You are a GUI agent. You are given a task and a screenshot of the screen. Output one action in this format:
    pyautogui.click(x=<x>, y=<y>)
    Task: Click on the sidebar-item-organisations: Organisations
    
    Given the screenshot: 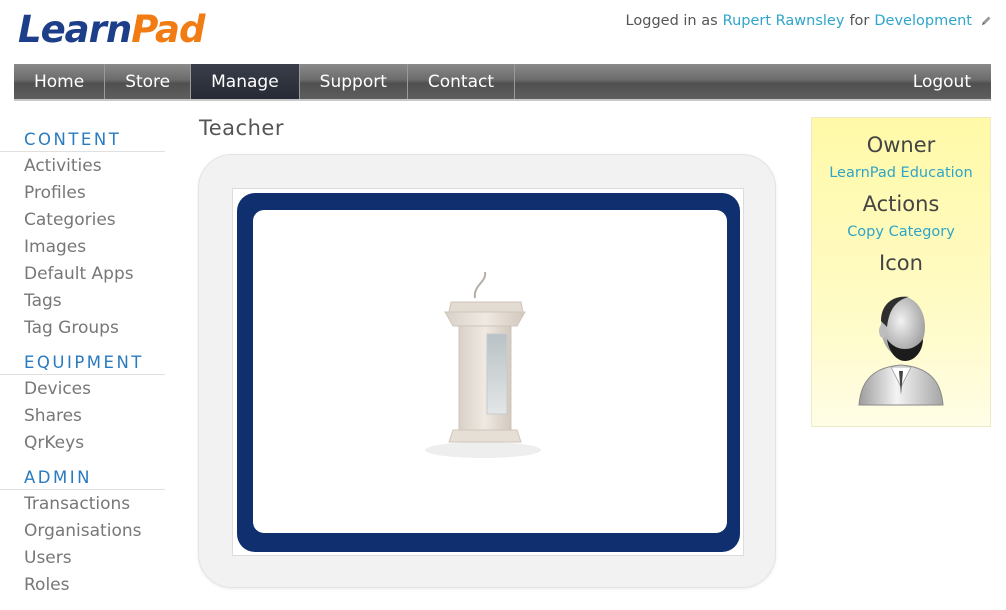 What is the action you would take?
    pyautogui.click(x=82, y=532)
    